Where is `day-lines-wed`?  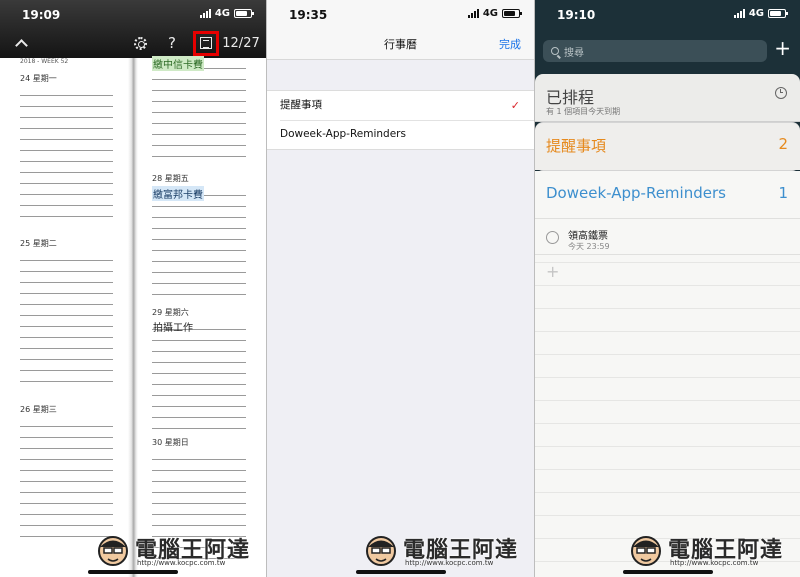
day-lines-wed is located at coordinates (66, 480).